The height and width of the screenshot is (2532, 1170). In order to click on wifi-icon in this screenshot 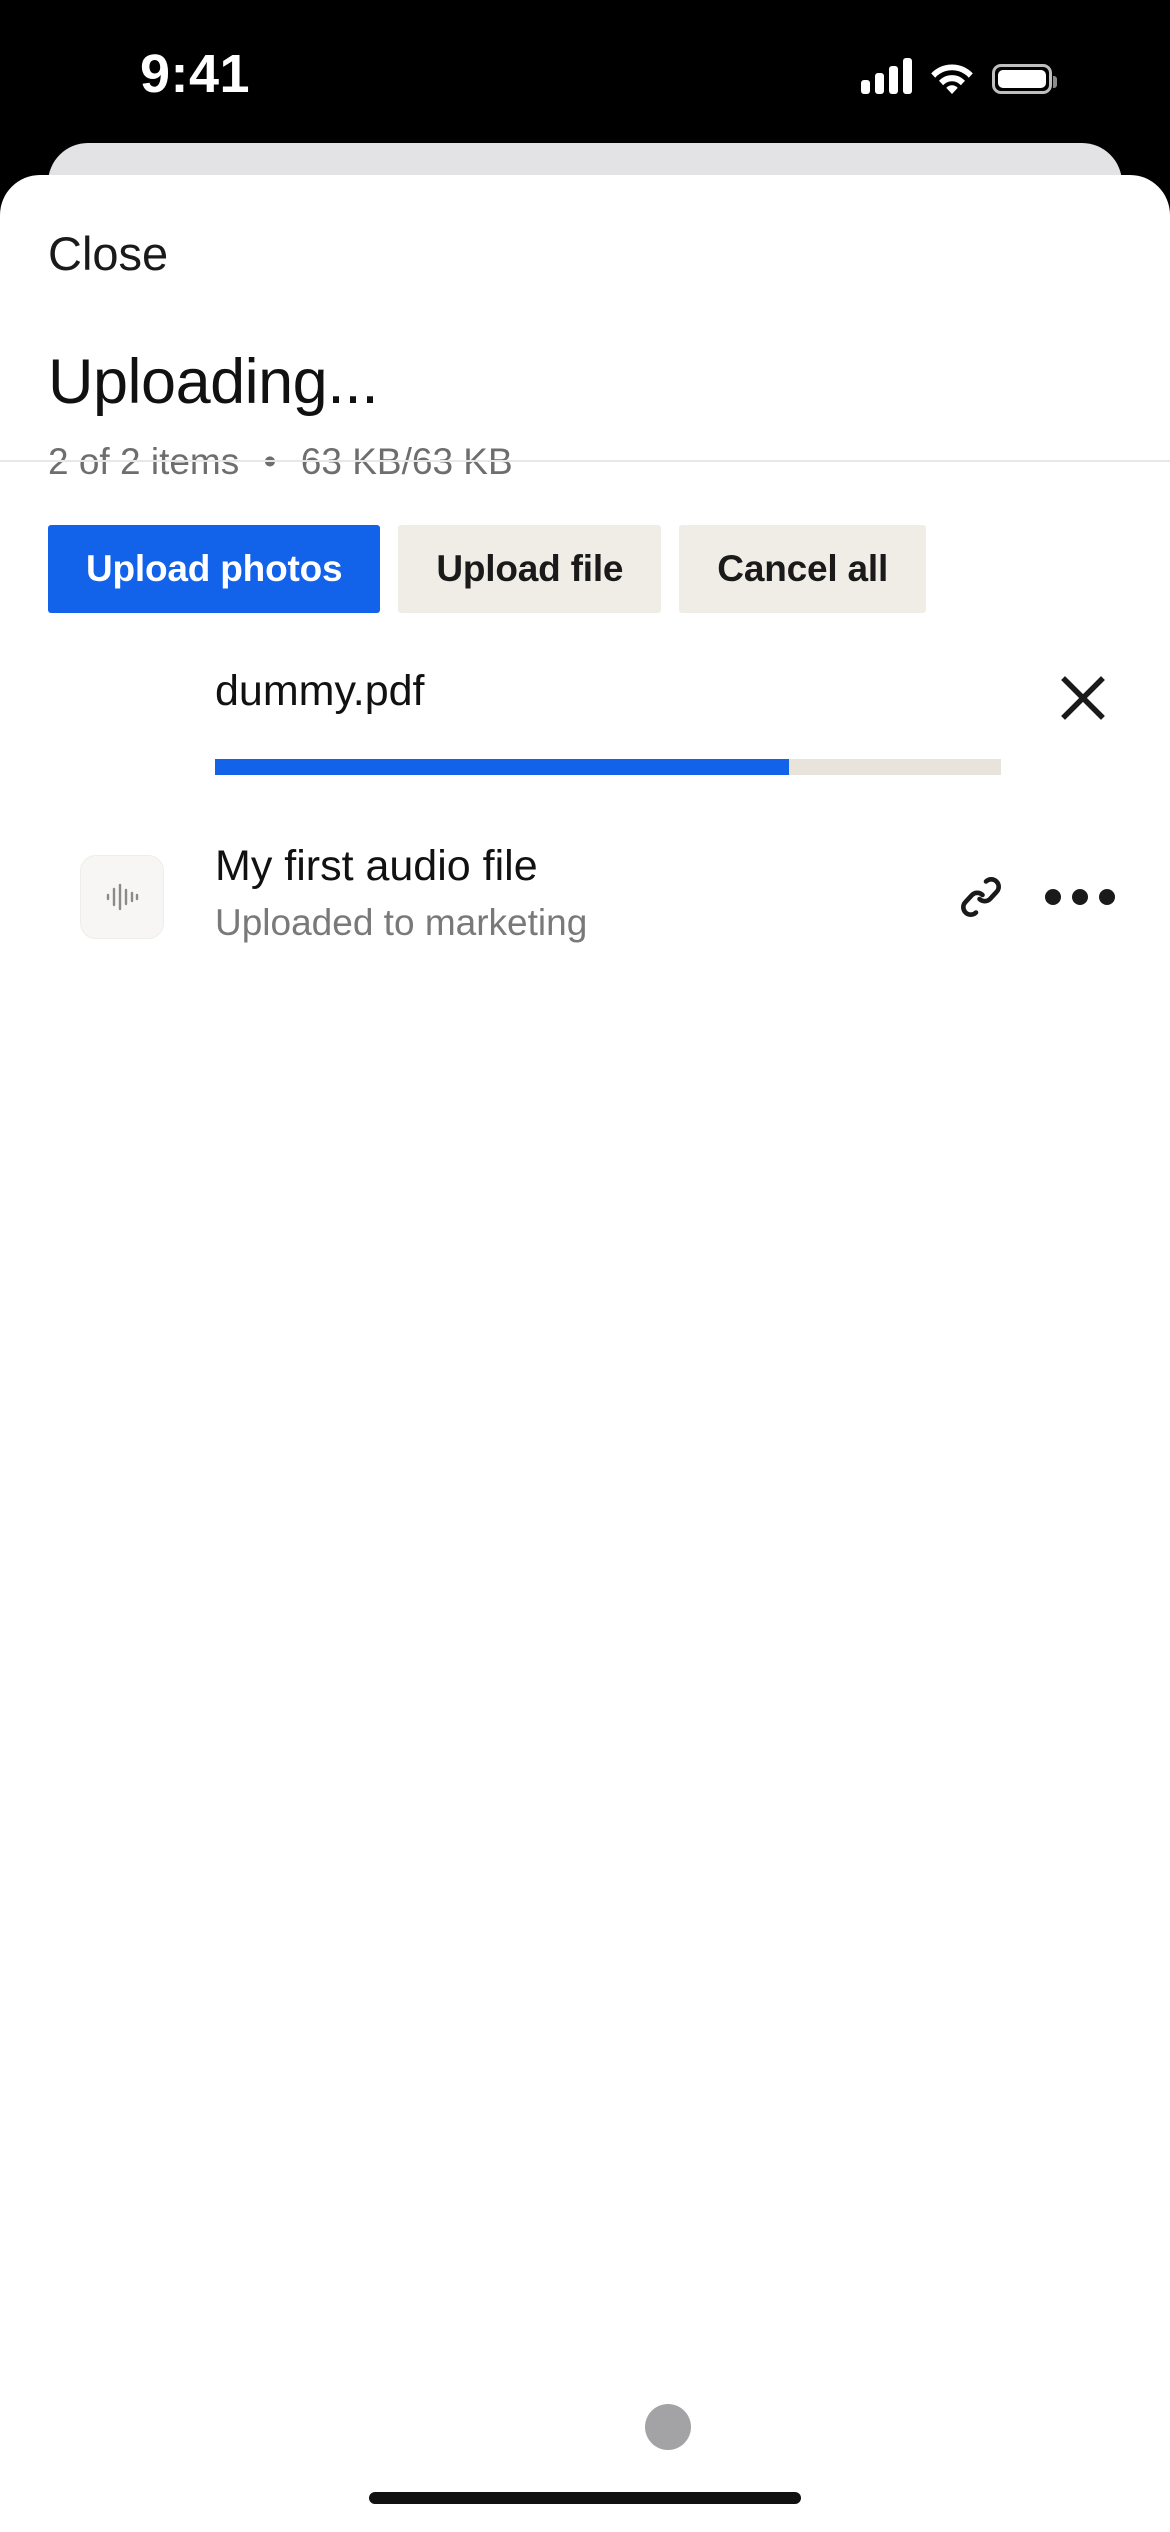, I will do `click(952, 79)`.